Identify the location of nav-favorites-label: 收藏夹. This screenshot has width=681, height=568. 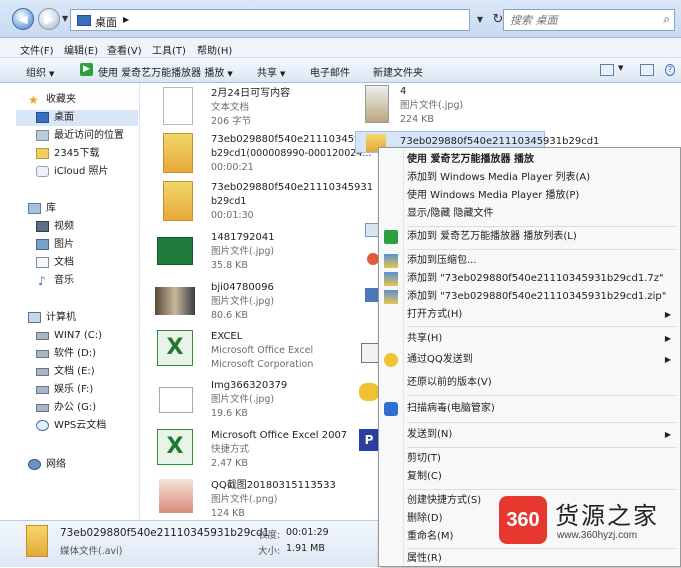
(61, 99).